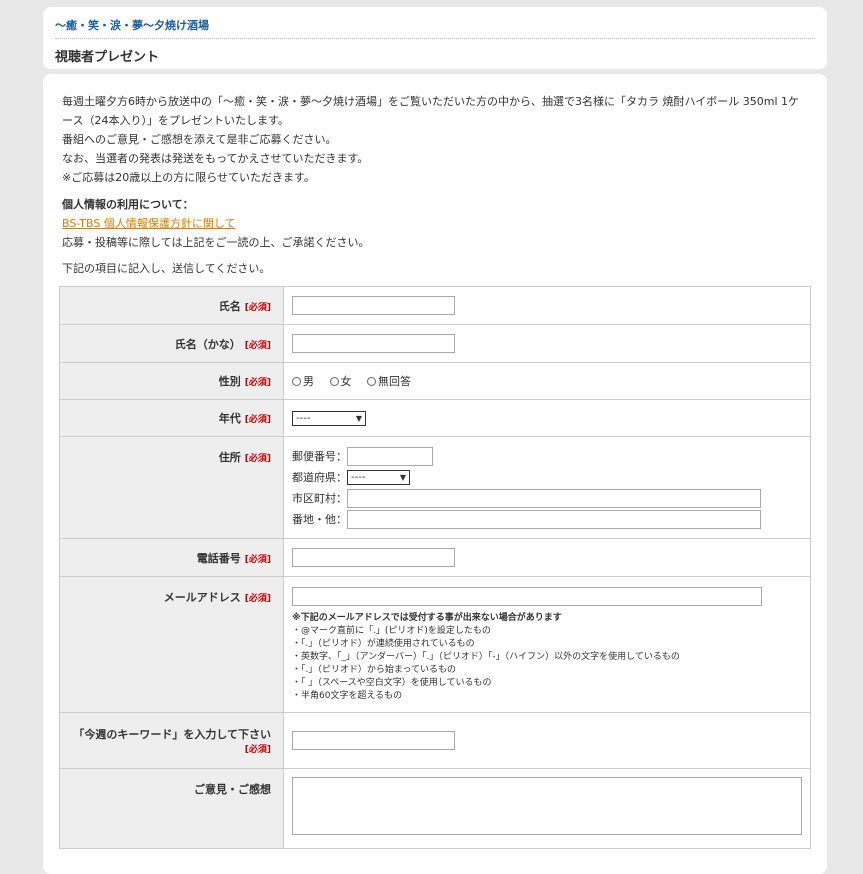 Image resolution: width=863 pixels, height=874 pixels. I want to click on street-label: 番地・他：, so click(319, 519).